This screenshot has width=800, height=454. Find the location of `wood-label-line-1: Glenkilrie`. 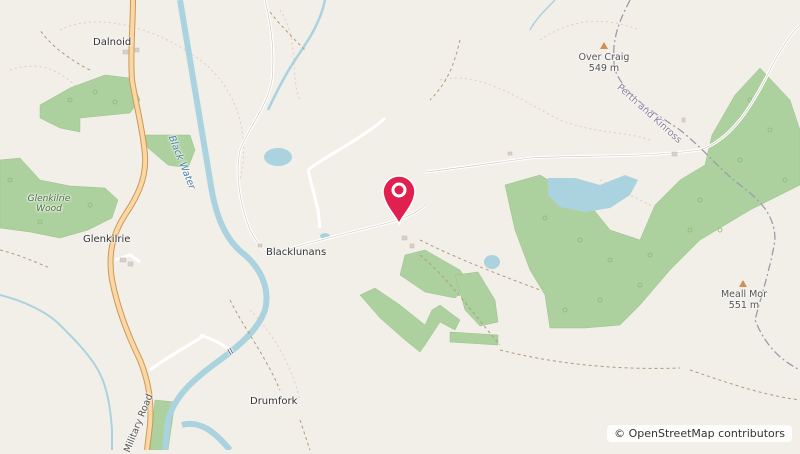

wood-label-line-1: Glenkilrie is located at coordinates (49, 199).